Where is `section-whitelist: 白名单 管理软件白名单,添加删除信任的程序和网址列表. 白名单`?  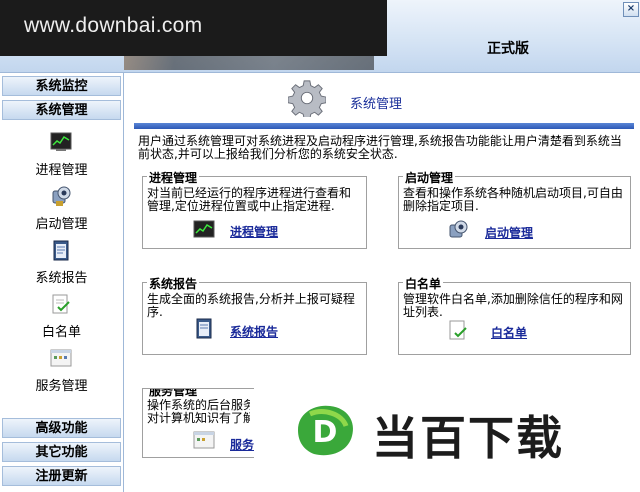
section-whitelist: 白名单 管理软件白名单,添加删除信任的程序和网址列表. 白名单 is located at coordinates (514, 315).